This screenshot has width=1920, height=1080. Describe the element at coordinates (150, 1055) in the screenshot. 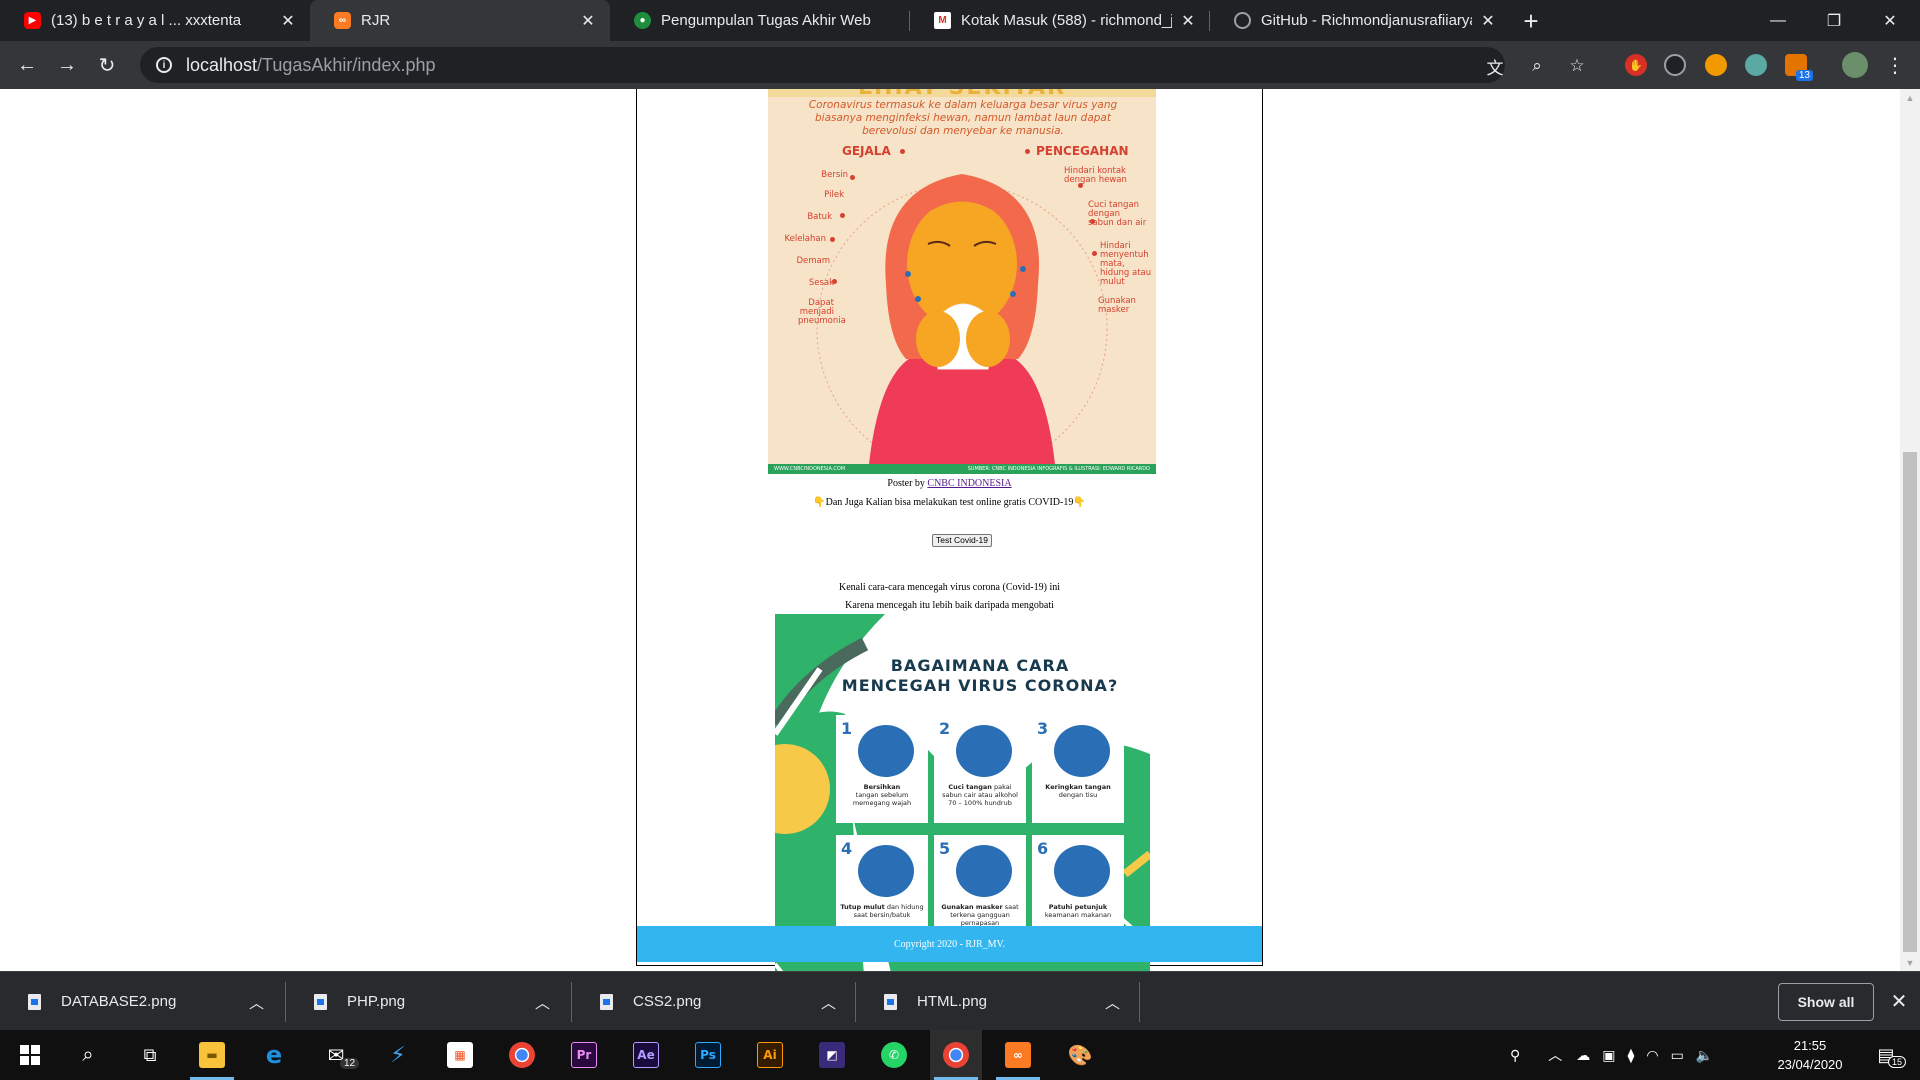

I see `task-view-icon: ⧉` at that location.